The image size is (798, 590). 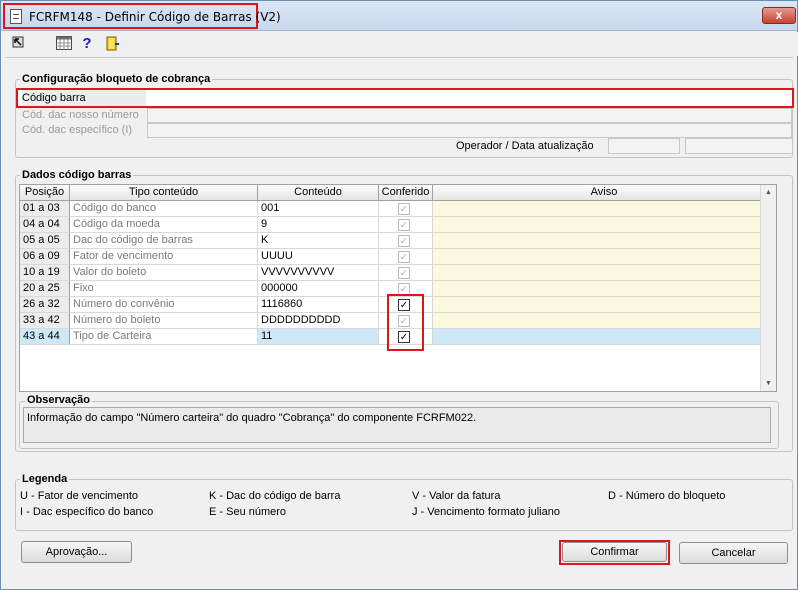 What do you see at coordinates (318, 321) in the screenshot?
I see `cell-conteudo: DDDDDDDDDD` at bounding box center [318, 321].